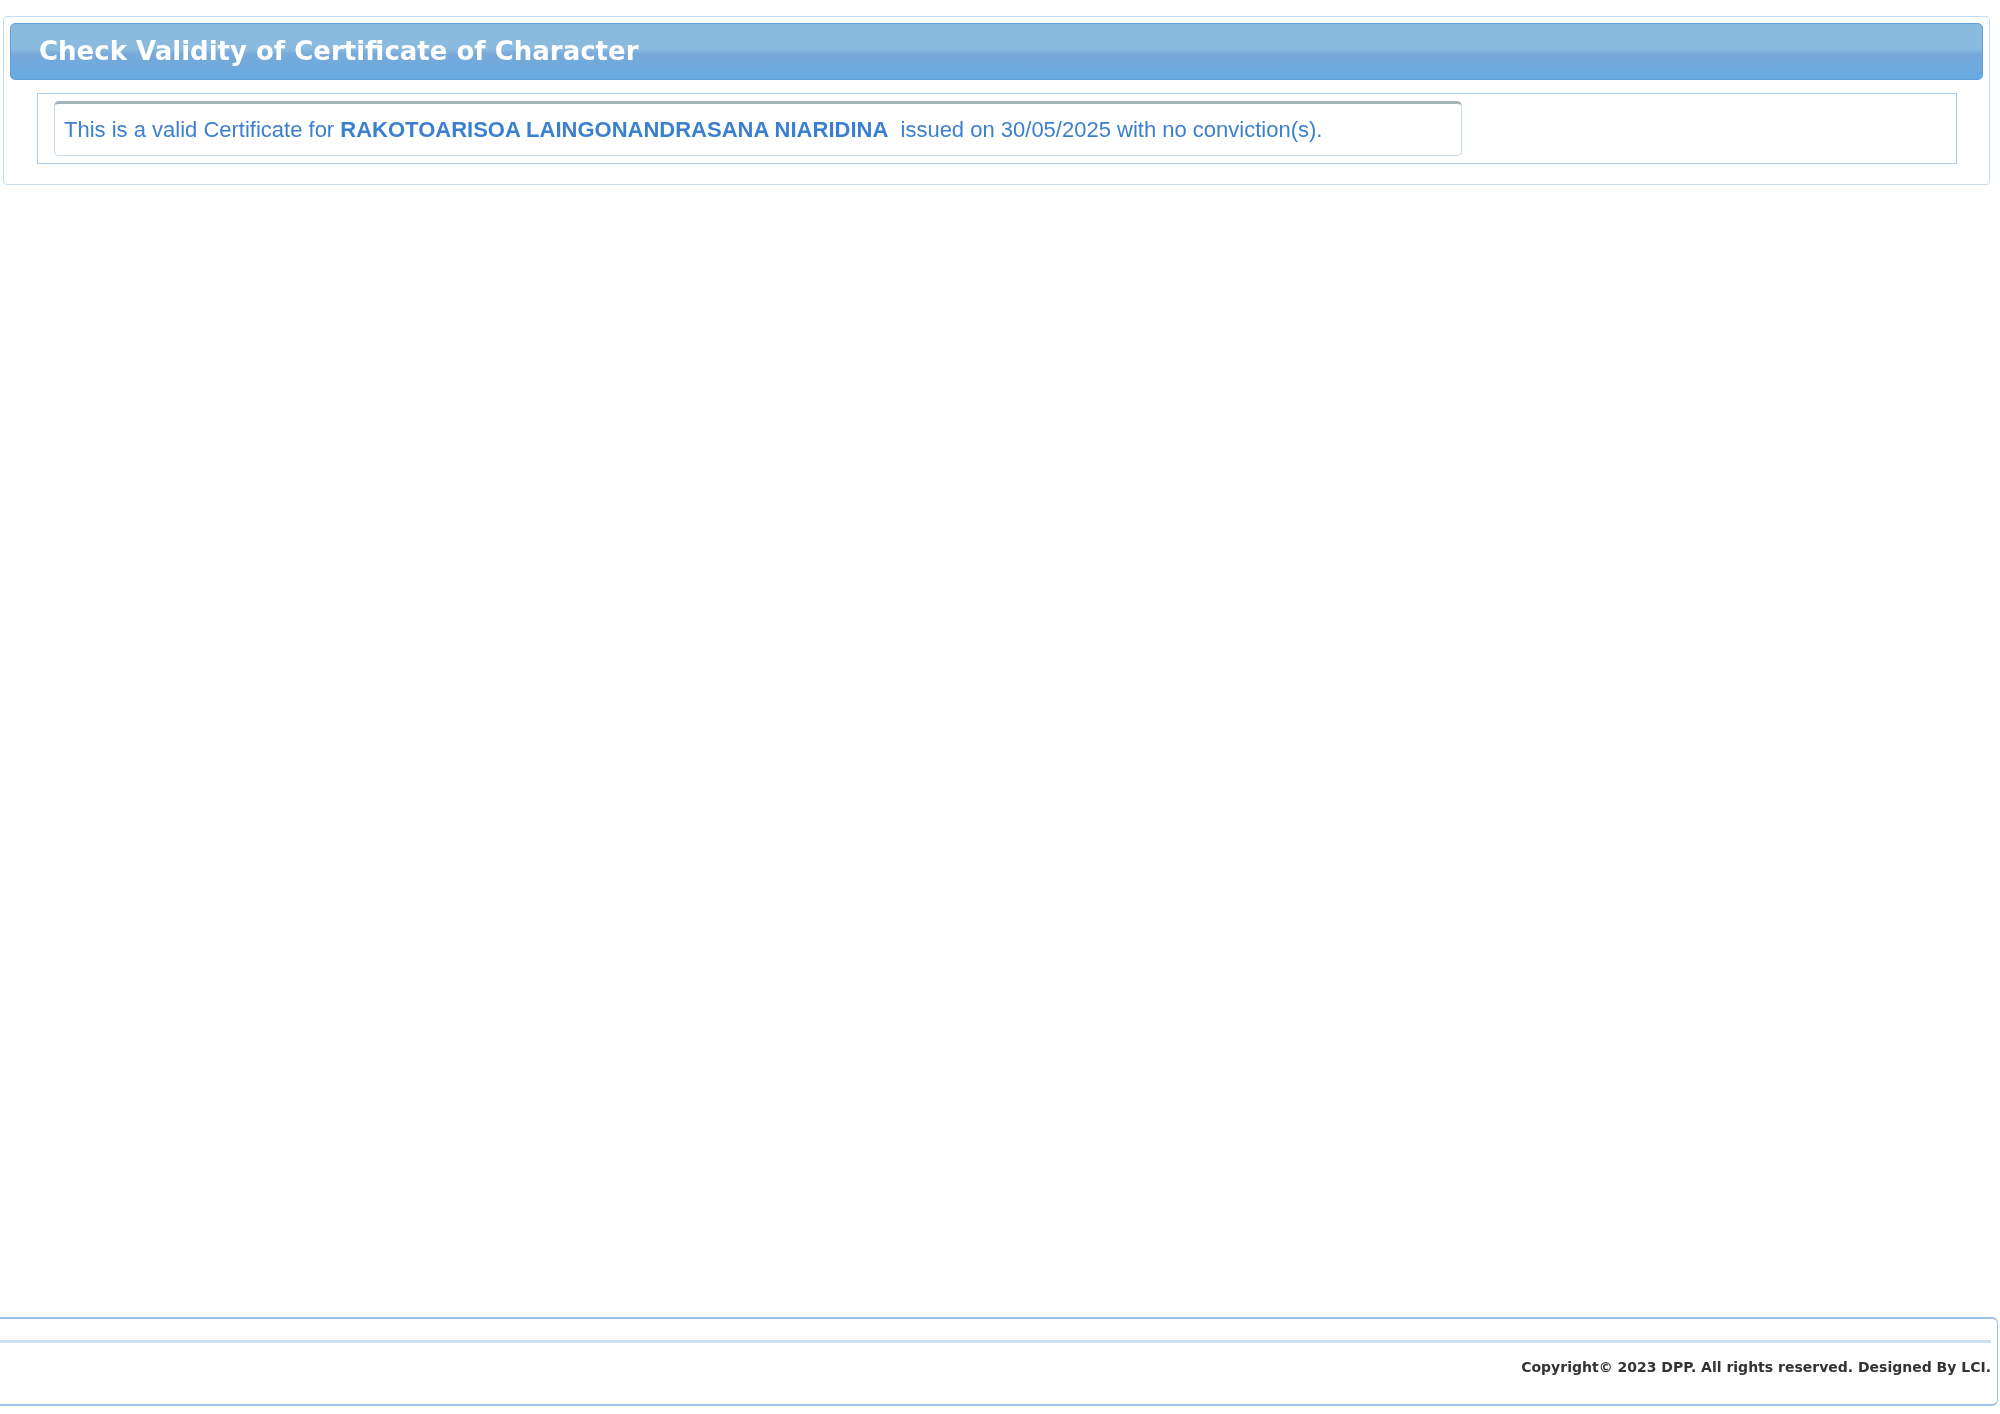  I want to click on validity-message: This is a valid Certificate for RAKOTOARISOA LAINGONANDRASANA NIARIDINA issued on 30/05/2025 with no conviction(s)., so click(693, 130).